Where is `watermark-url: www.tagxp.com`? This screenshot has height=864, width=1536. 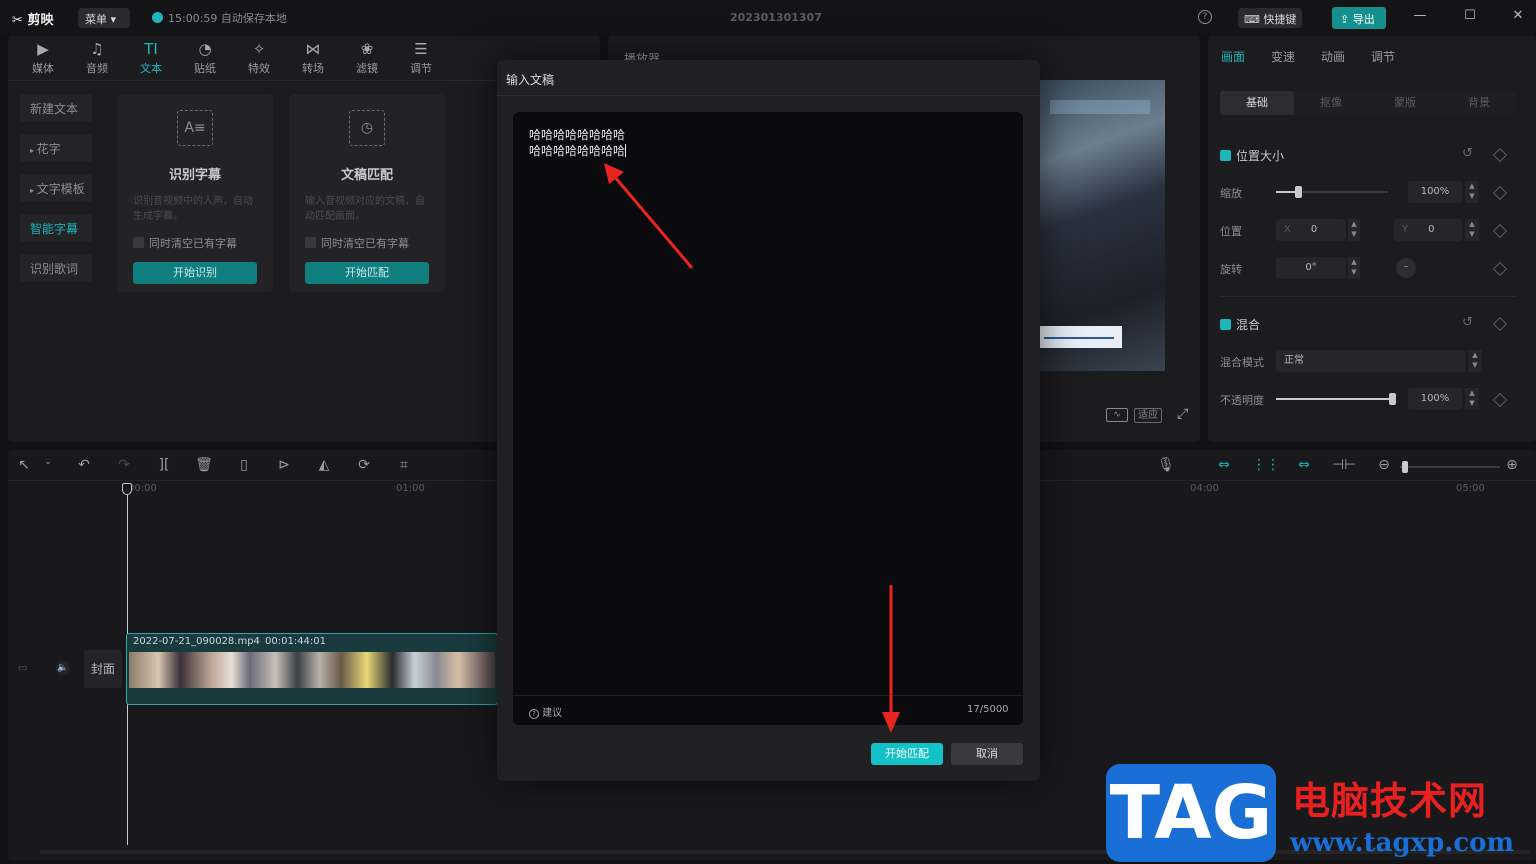
watermark-url: www.tagxp.com is located at coordinates (1402, 843).